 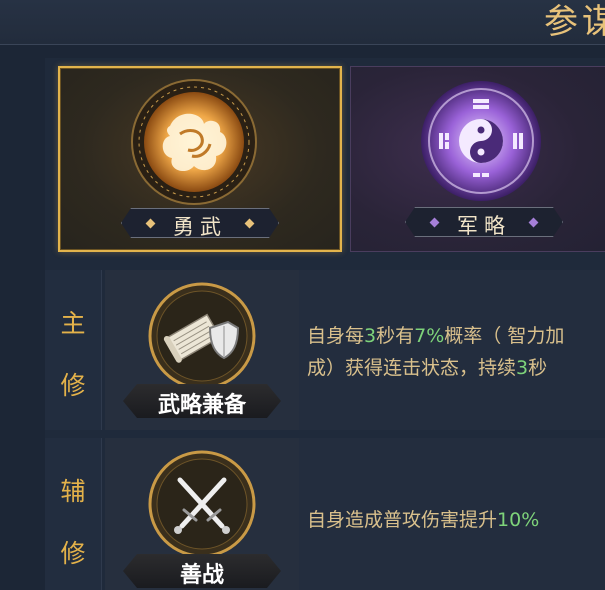 I want to click on panel-title: 参谋, so click(x=574, y=22).